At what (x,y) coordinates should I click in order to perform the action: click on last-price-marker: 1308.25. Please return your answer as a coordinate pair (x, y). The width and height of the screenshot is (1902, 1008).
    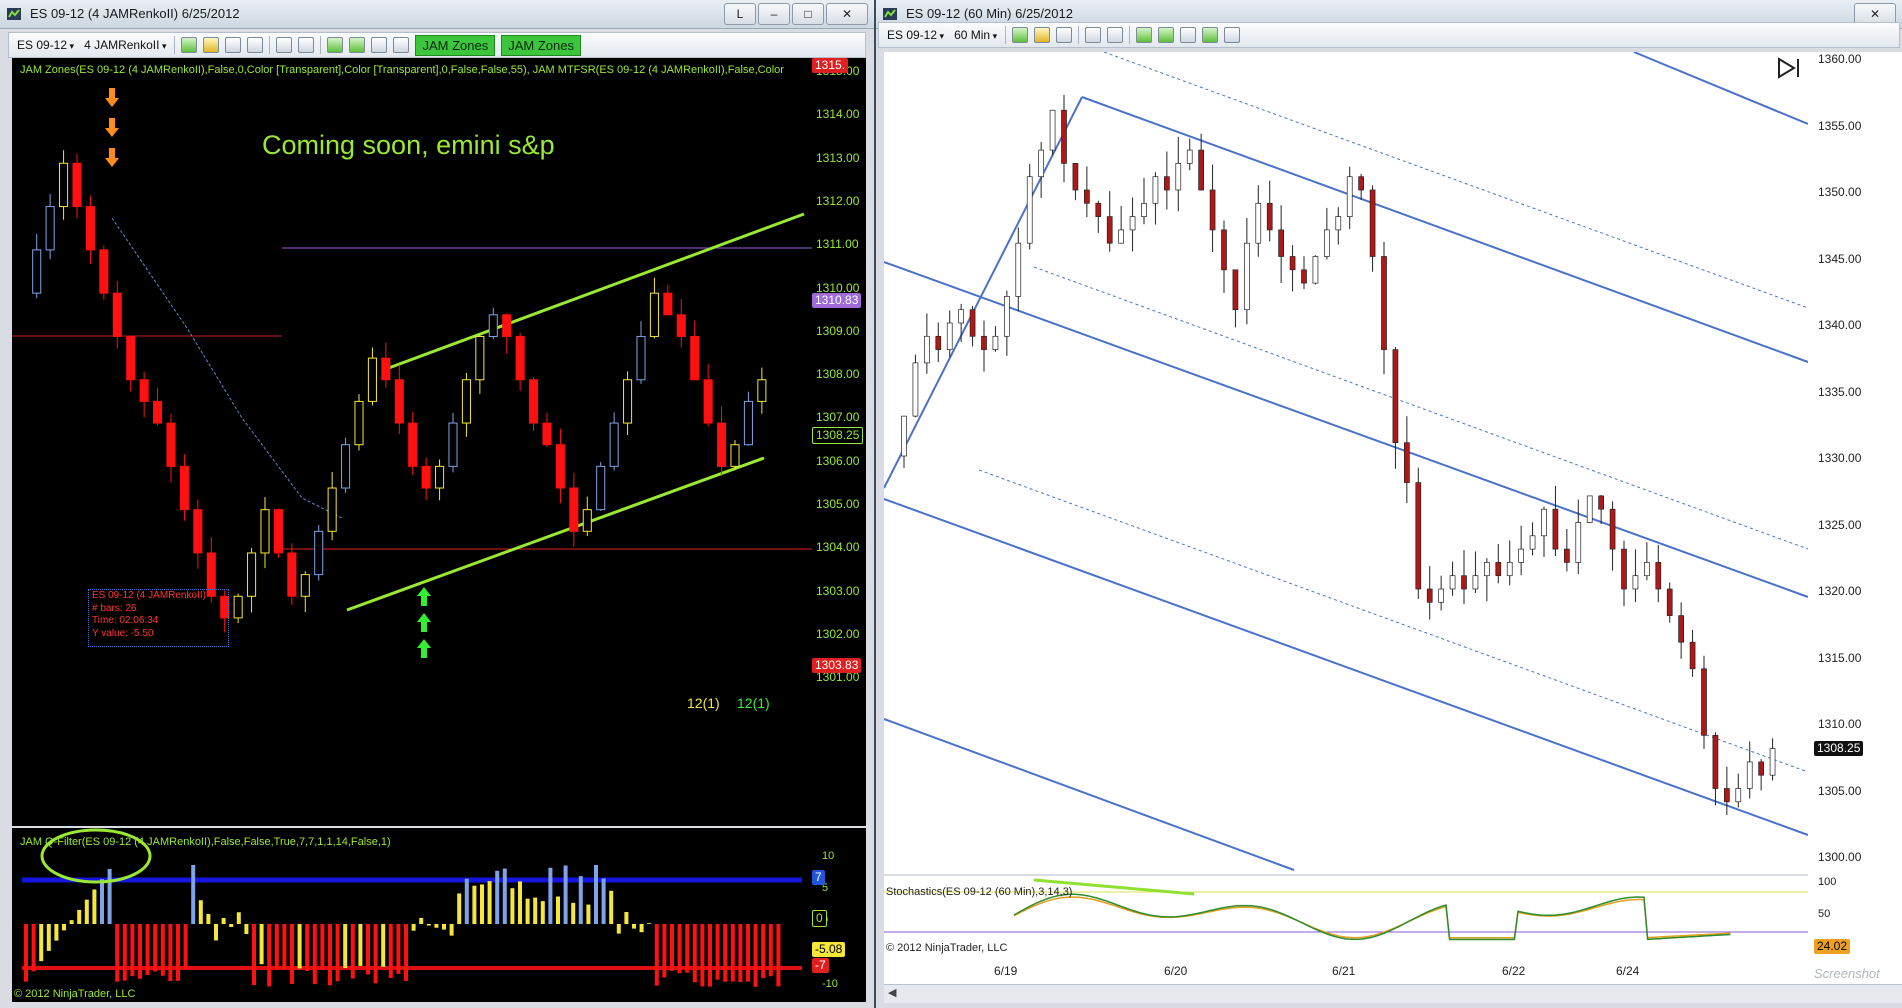
    Looking at the image, I should click on (1839, 748).